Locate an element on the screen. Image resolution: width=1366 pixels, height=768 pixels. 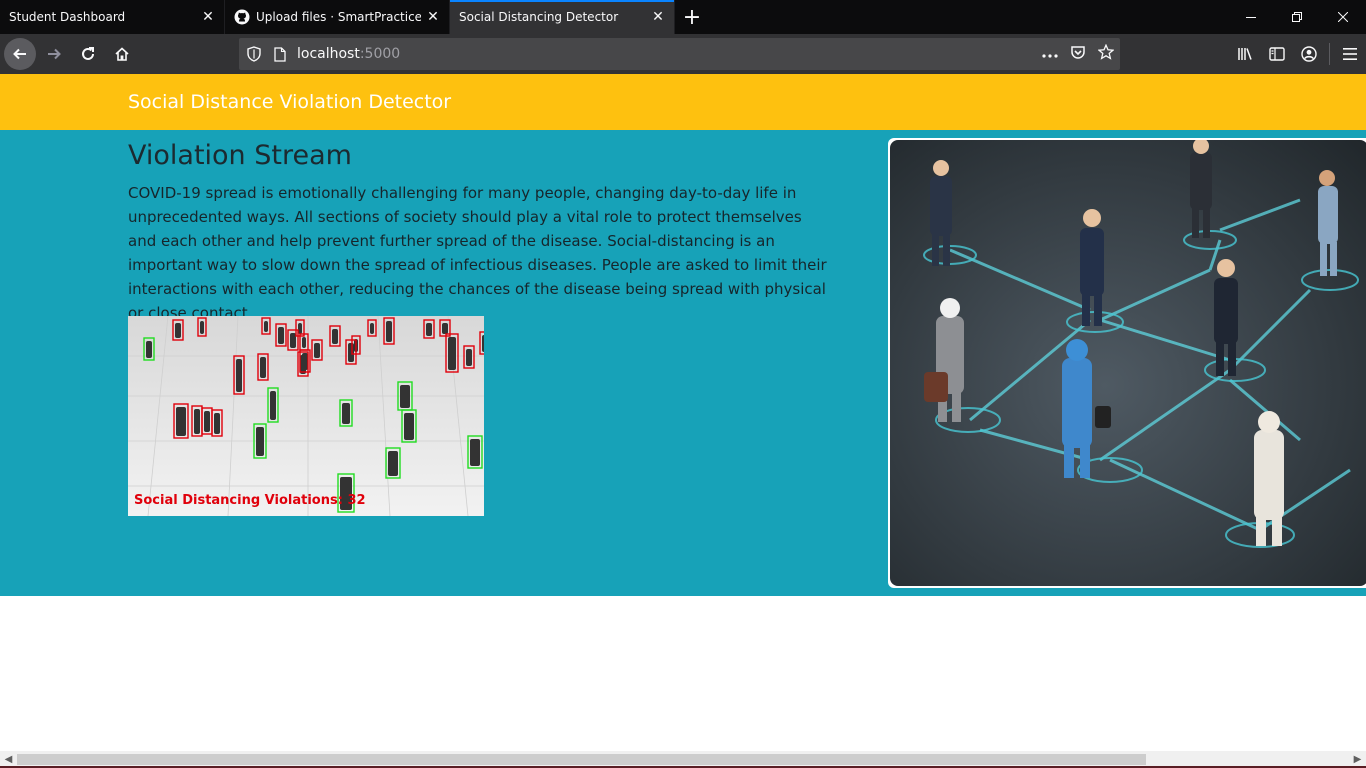
tab-student-dashboard: Student Dashboard ✕ is located at coordinates (112, 17).